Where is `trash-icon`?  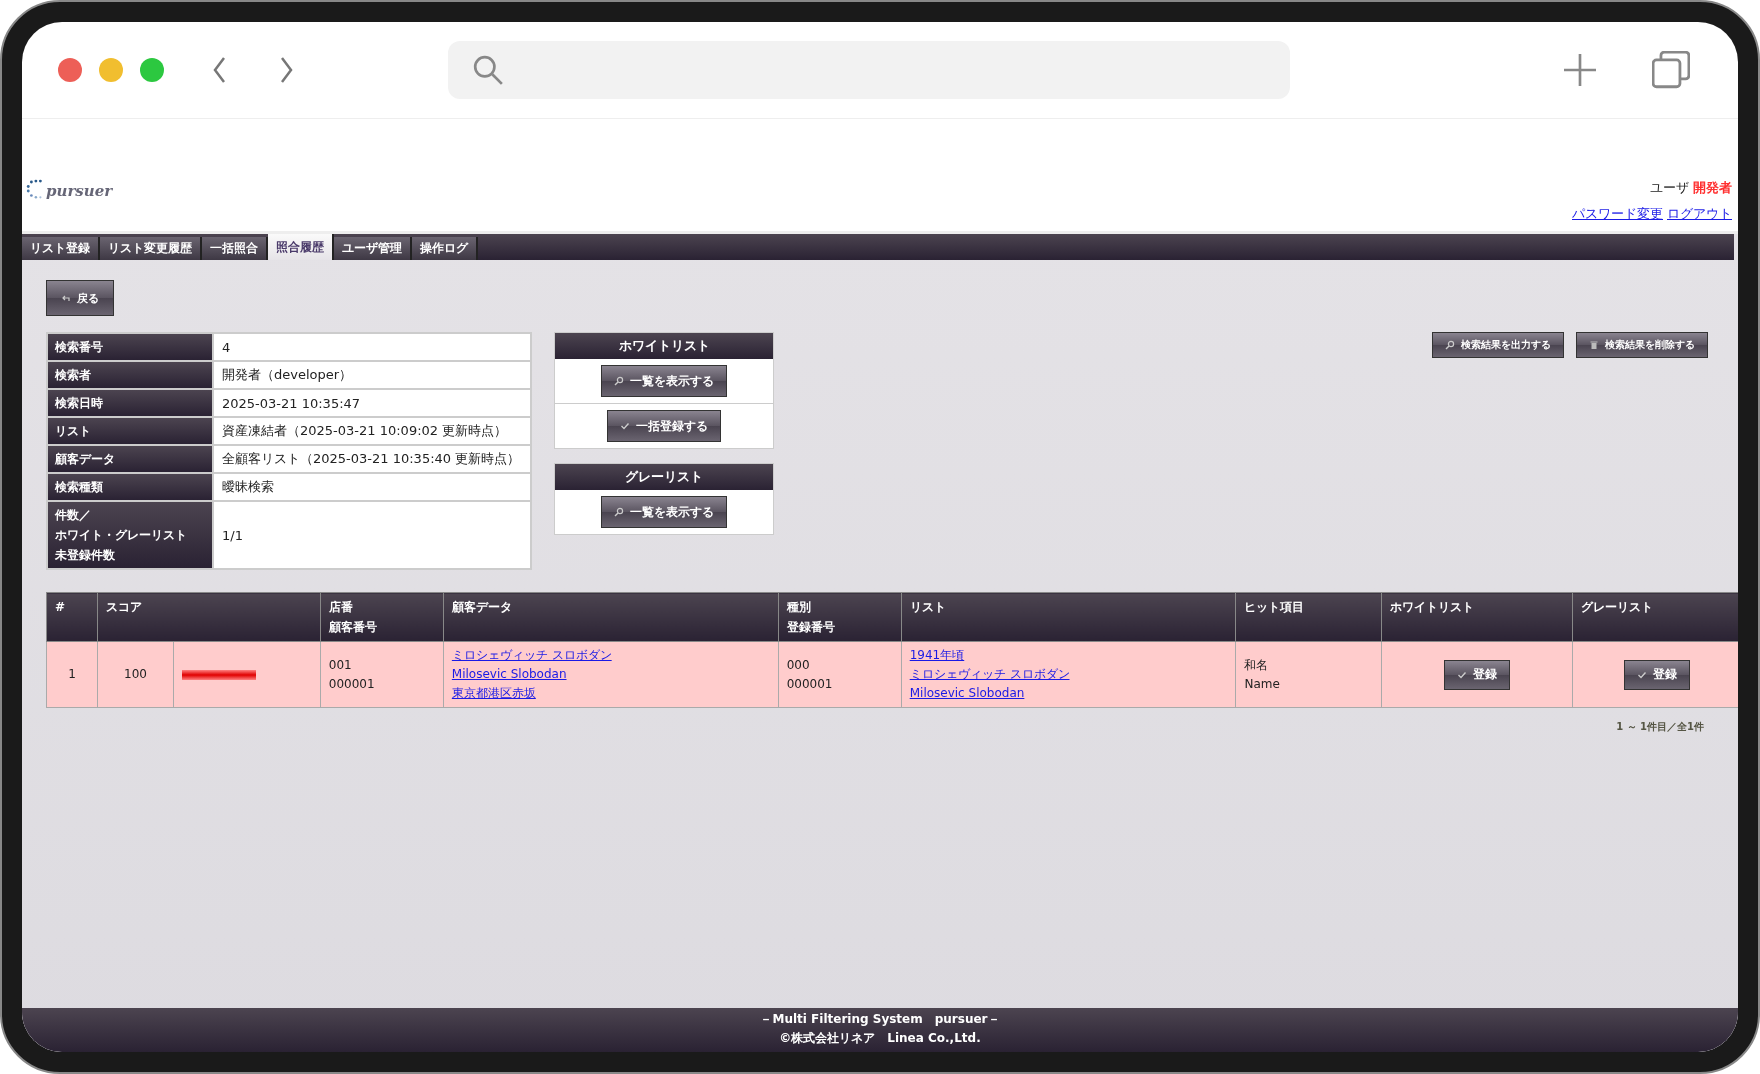
trash-icon is located at coordinates (1594, 345).